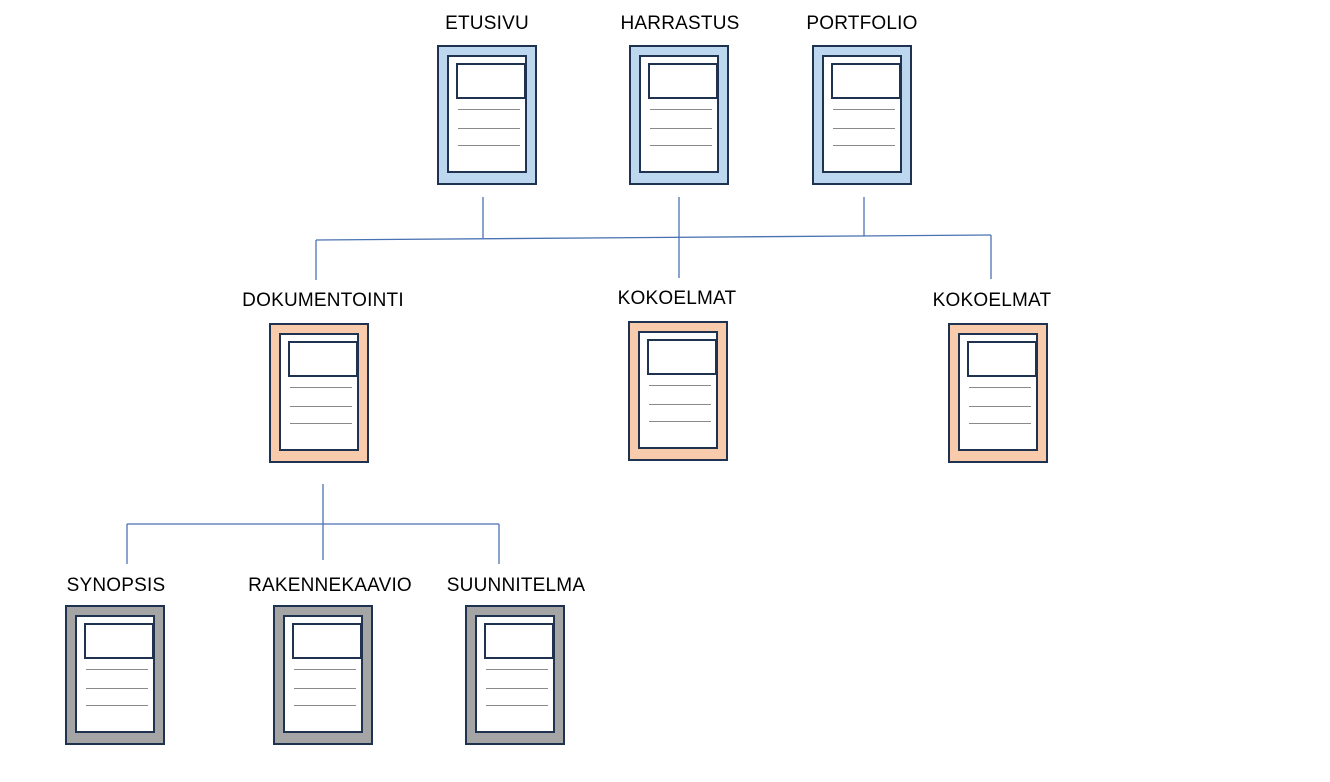  Describe the element at coordinates (653, 237) in the screenshot. I see `connector-top-horizontal` at that location.